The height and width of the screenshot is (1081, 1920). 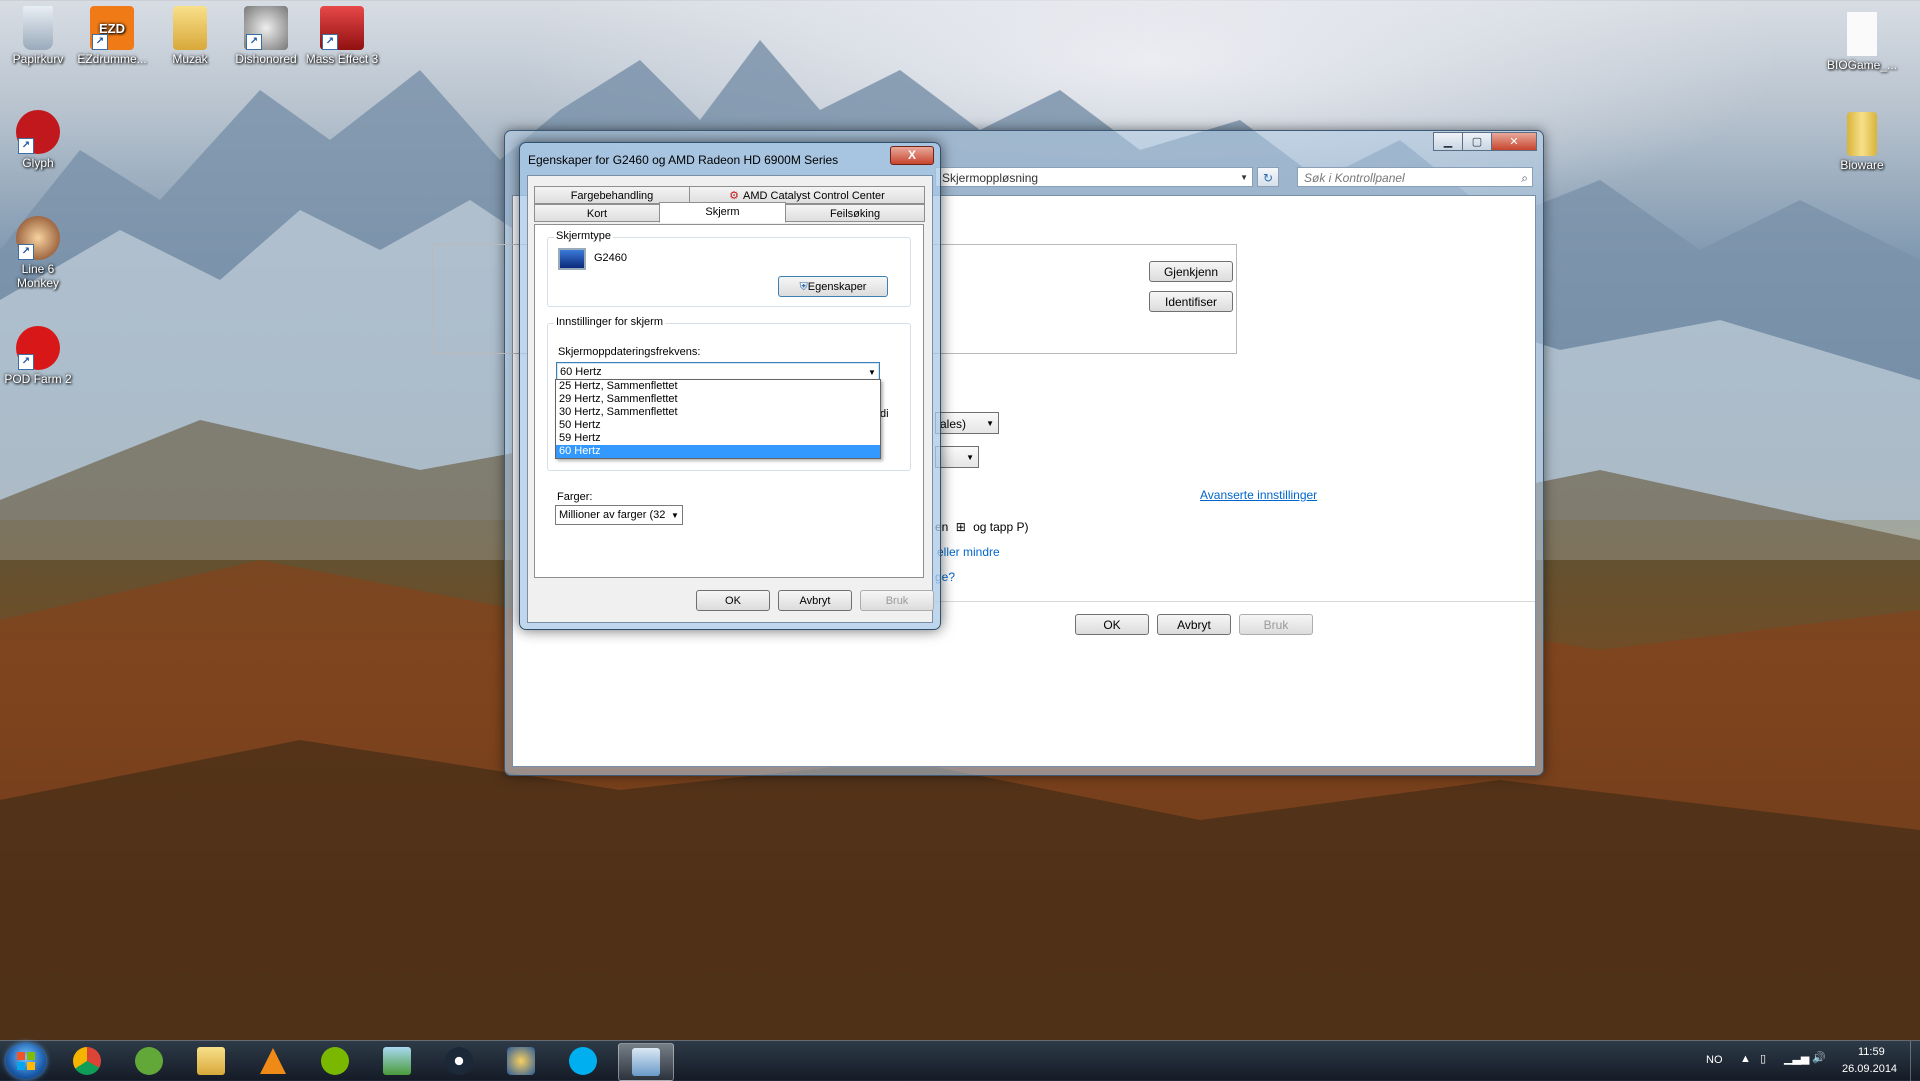 I want to click on amd-icon: ⚙, so click(x=734, y=196).